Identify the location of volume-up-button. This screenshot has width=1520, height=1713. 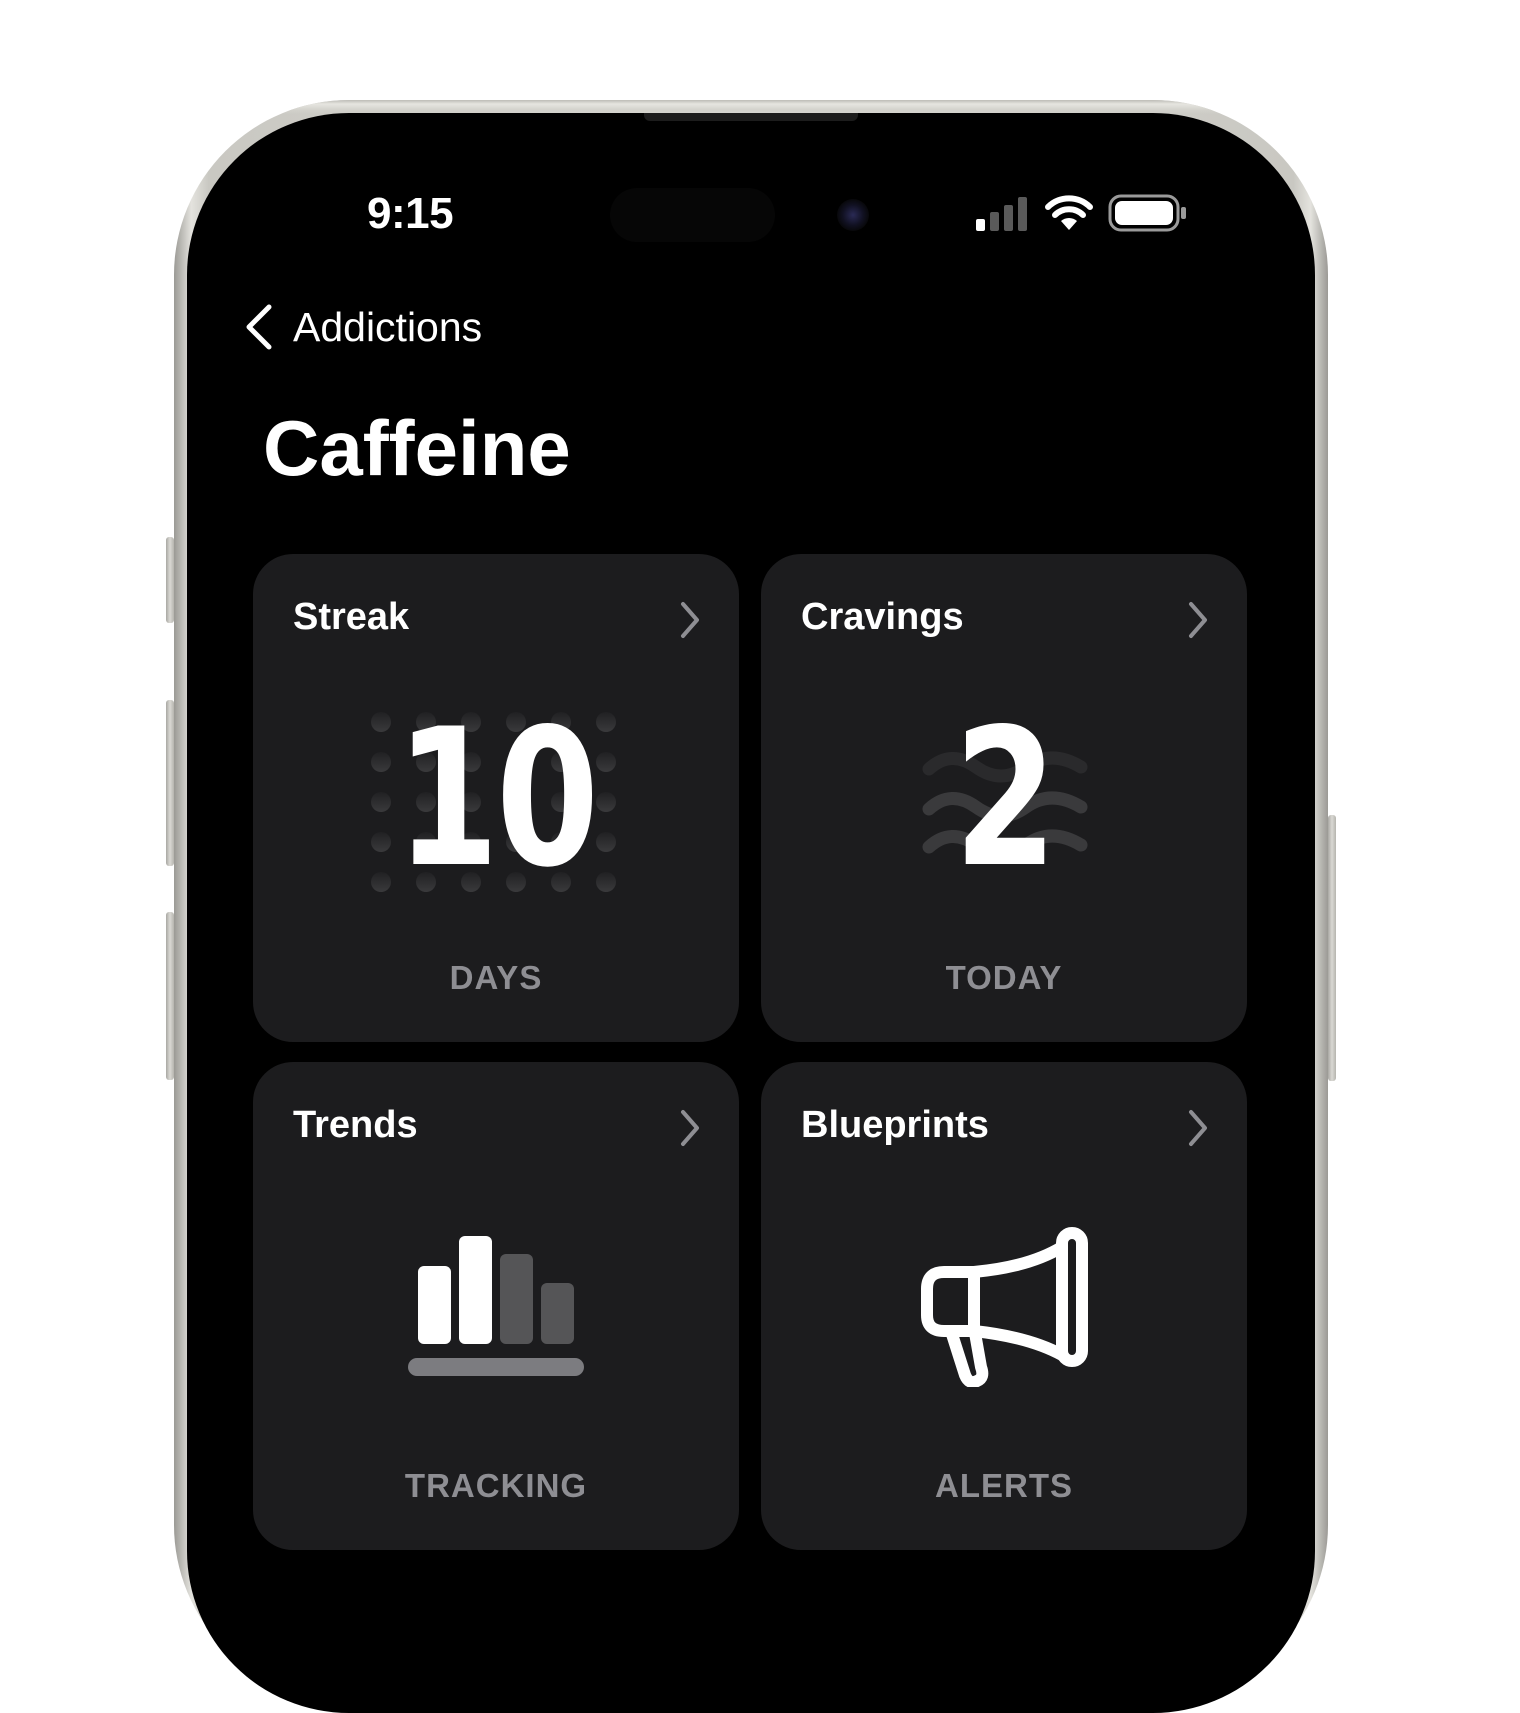
(170, 783).